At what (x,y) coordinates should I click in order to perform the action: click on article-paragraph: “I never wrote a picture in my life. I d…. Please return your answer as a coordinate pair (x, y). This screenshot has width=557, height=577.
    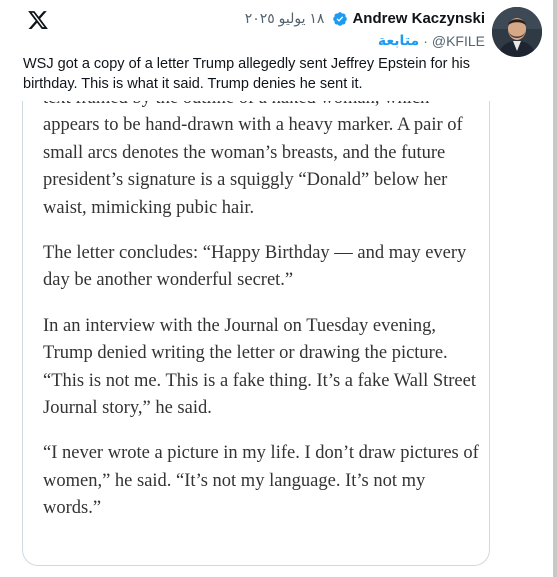
    Looking at the image, I should click on (261, 481).